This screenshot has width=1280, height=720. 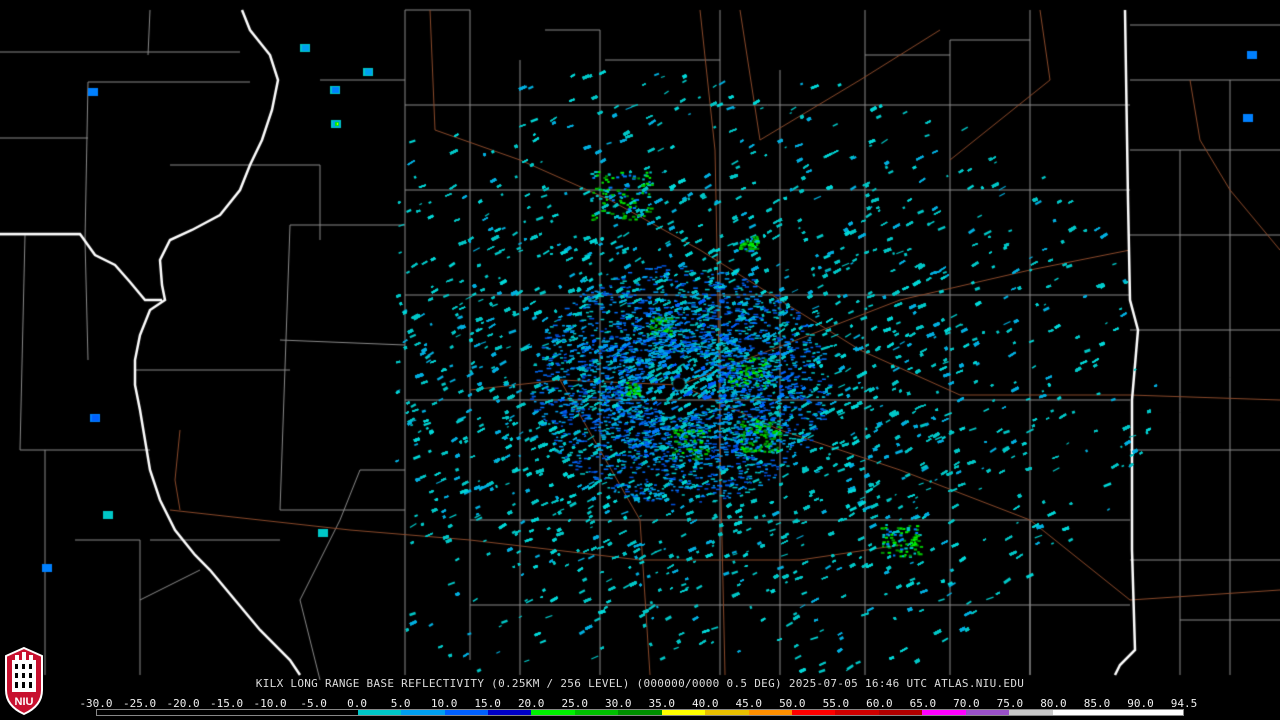 I want to click on logo-text: NIU, so click(x=24, y=702).